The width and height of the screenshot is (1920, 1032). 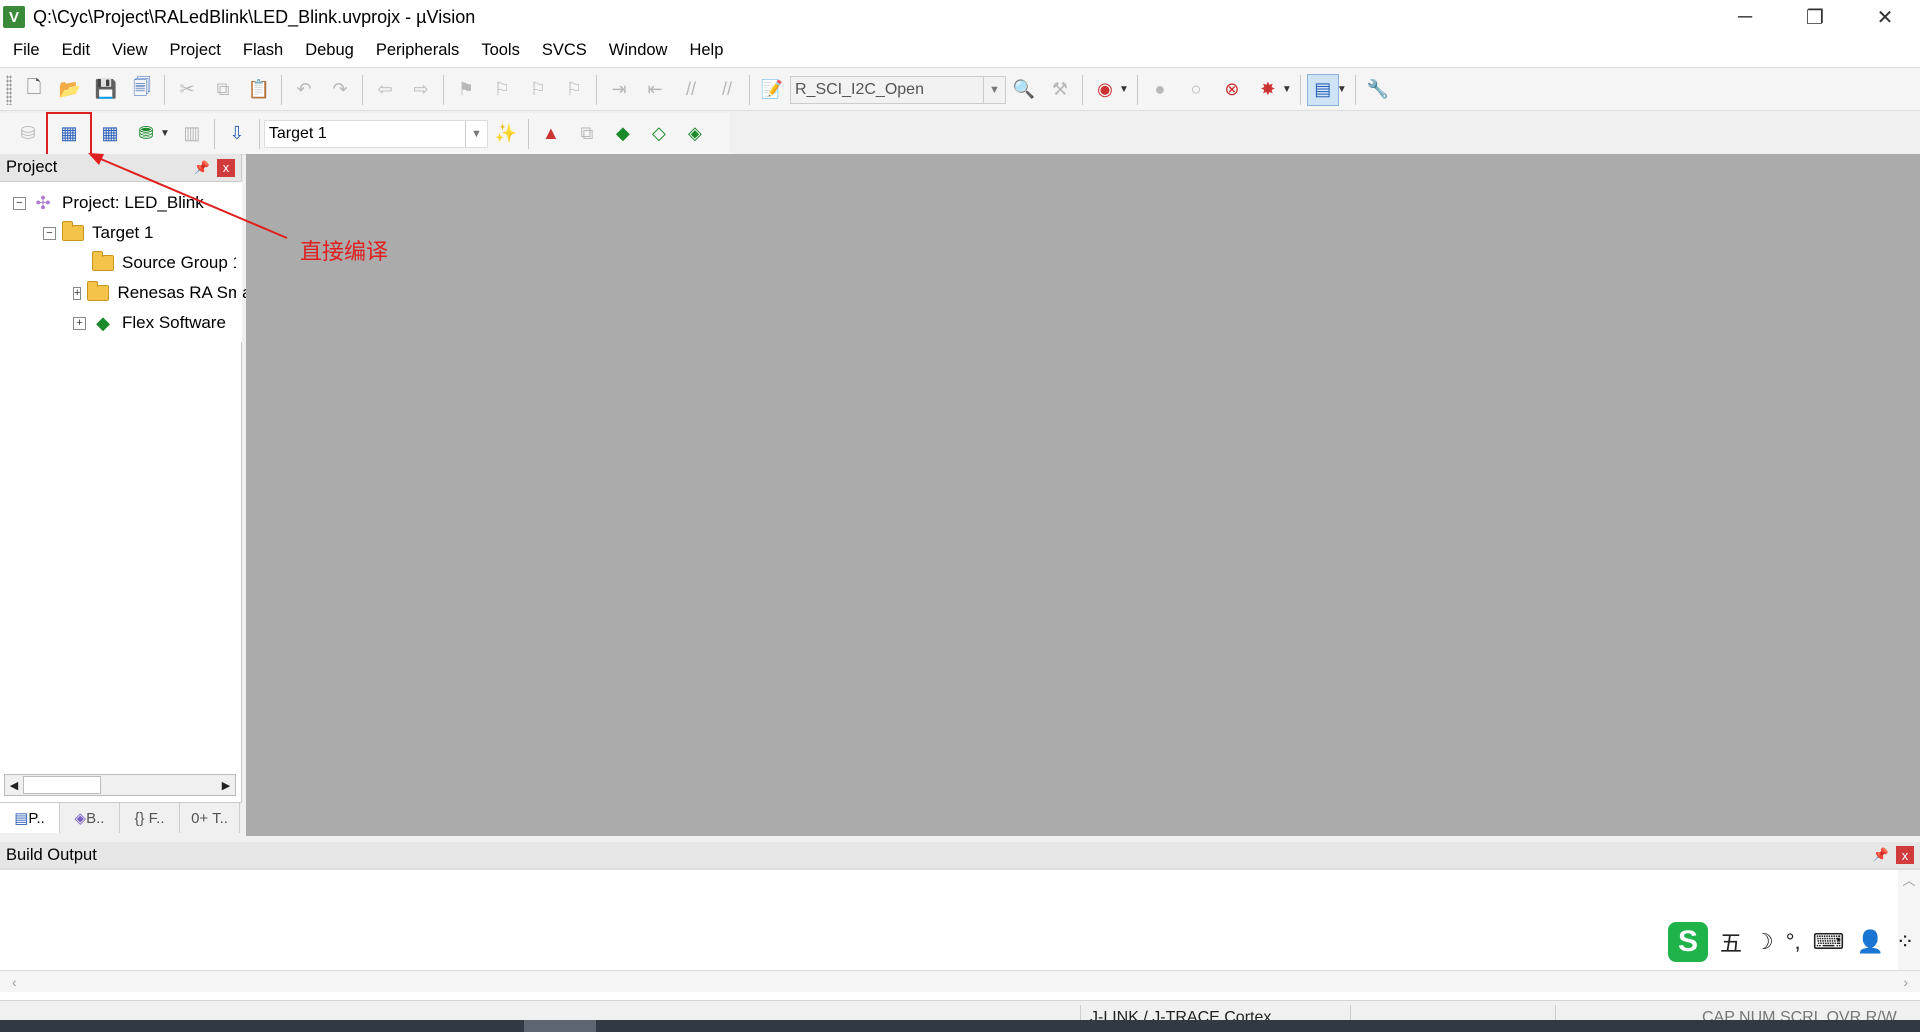 What do you see at coordinates (237, 134) in the screenshot?
I see `download-load-icon: ⇩` at bounding box center [237, 134].